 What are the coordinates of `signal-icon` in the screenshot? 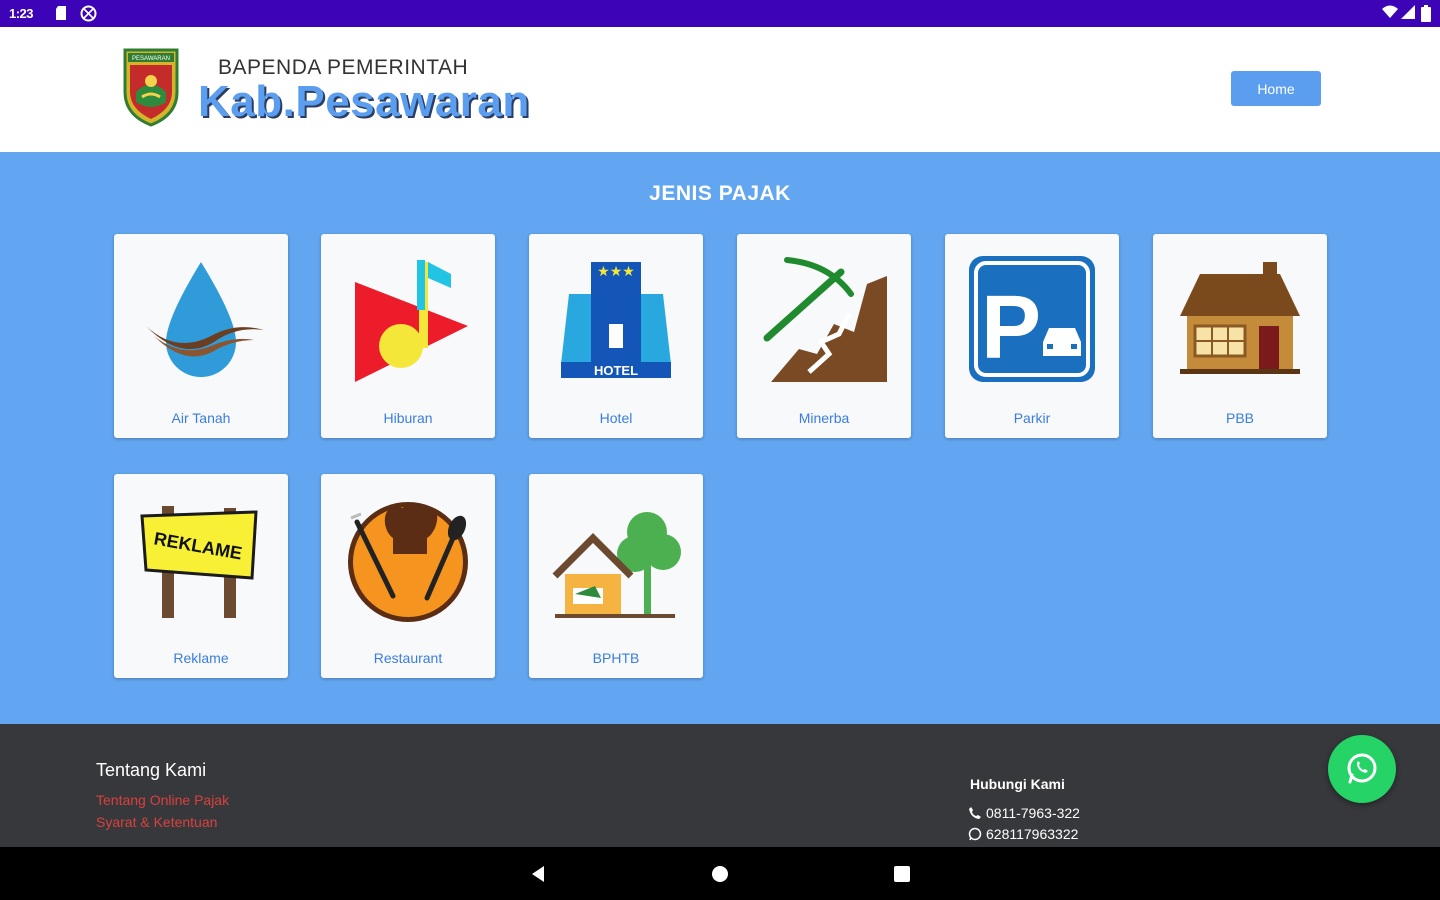 It's located at (1408, 12).